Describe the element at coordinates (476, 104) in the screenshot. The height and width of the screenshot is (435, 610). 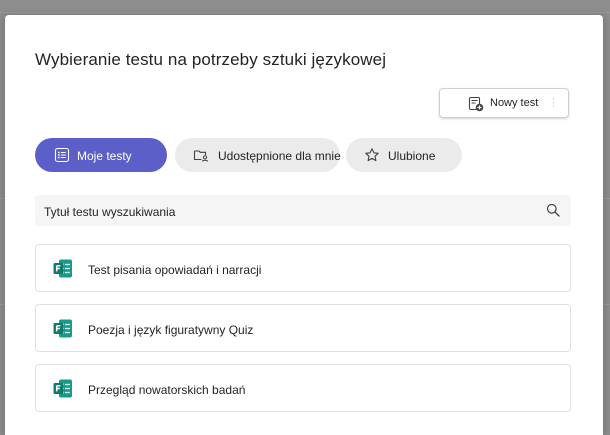
I see `new-form-icon` at that location.